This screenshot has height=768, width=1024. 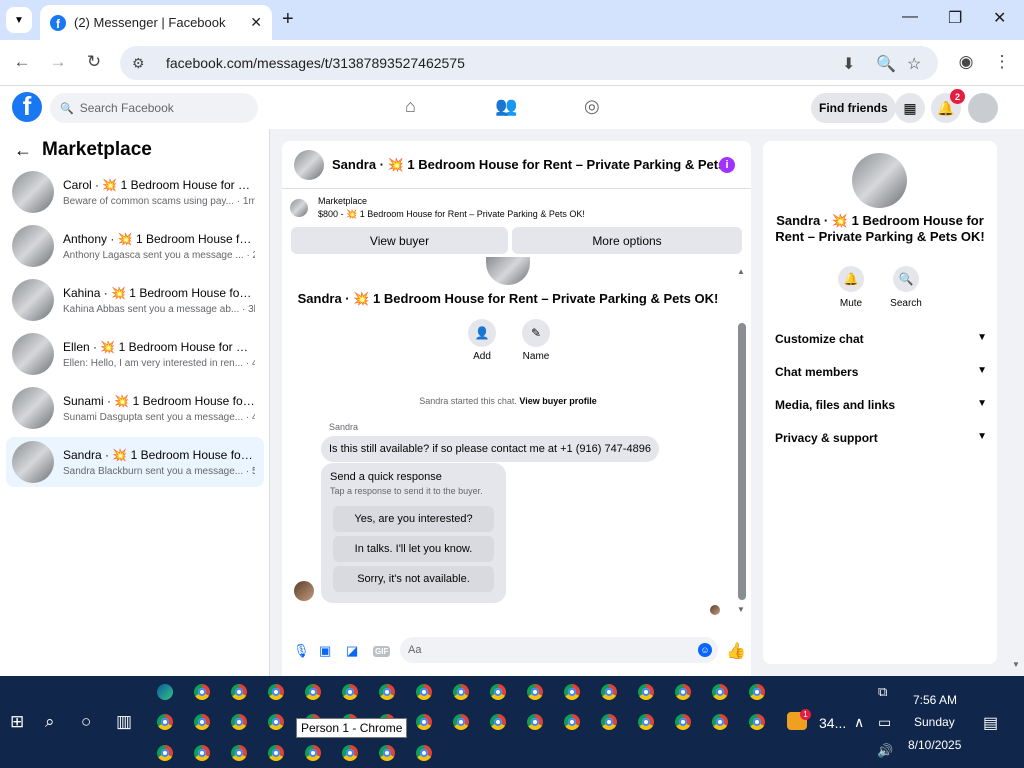 I want to click on name-action: ✎ Name, so click(x=536, y=340).